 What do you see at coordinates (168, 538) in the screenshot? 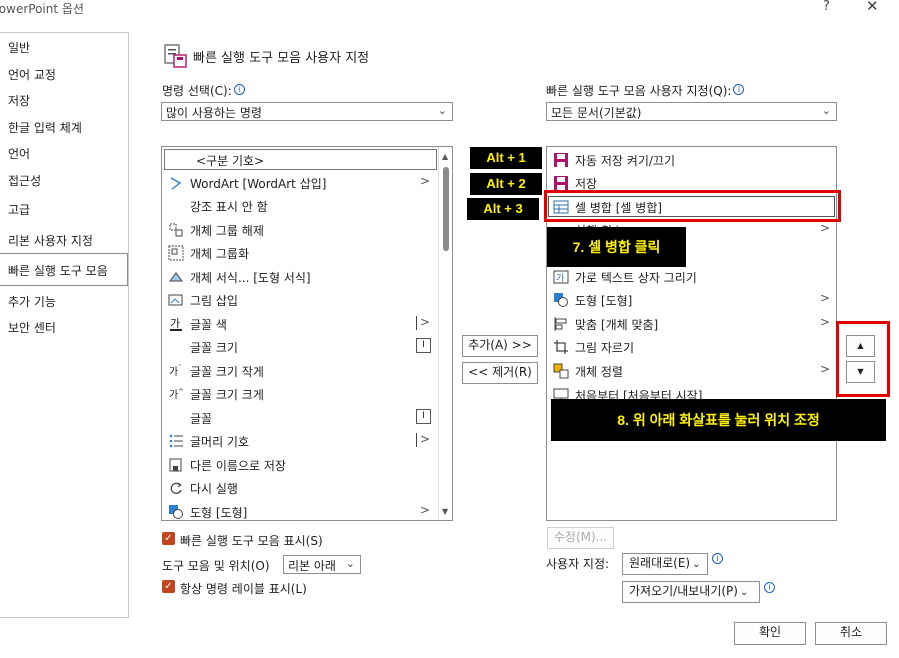
I see `show-toolbar-checkbox: ✓` at bounding box center [168, 538].